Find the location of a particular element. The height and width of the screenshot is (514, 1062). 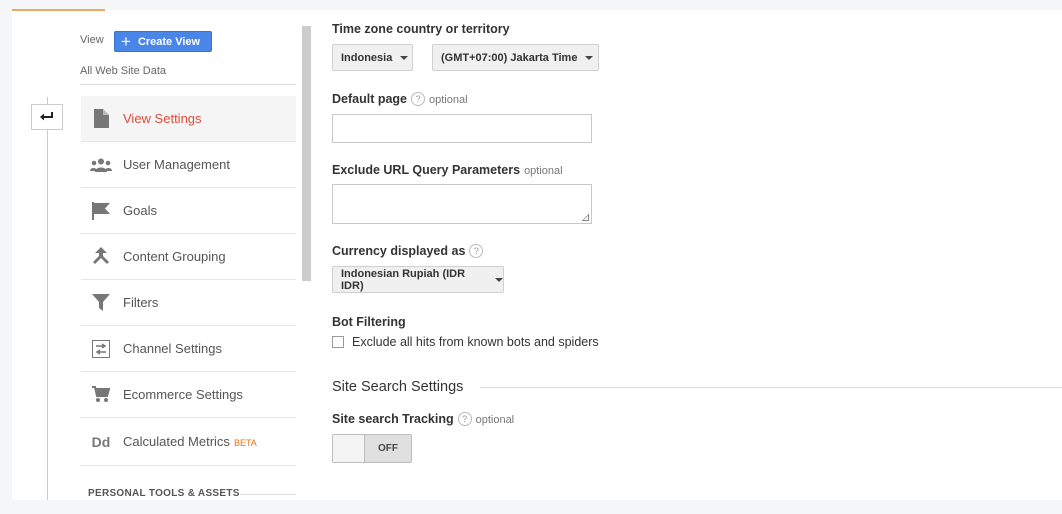

sidebar-item-label: Filters is located at coordinates (141, 302).